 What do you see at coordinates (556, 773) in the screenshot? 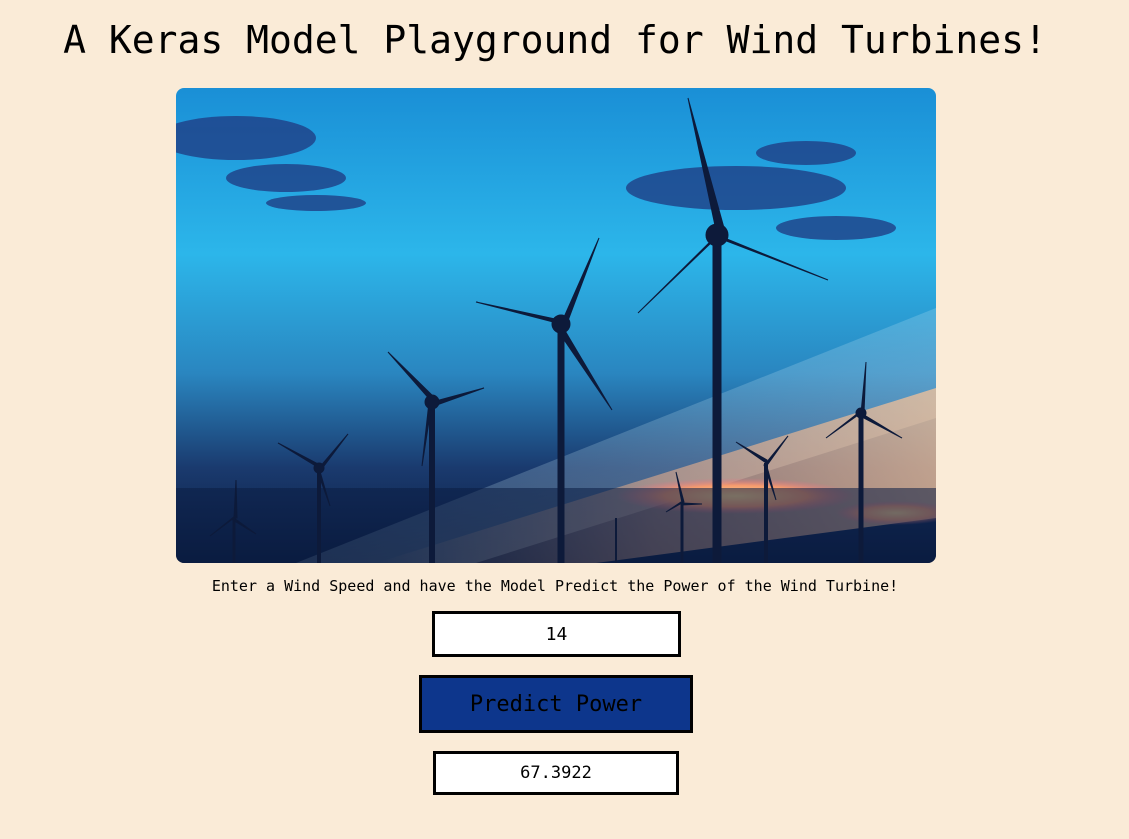
I see `predicted-power-output: 67.3922` at bounding box center [556, 773].